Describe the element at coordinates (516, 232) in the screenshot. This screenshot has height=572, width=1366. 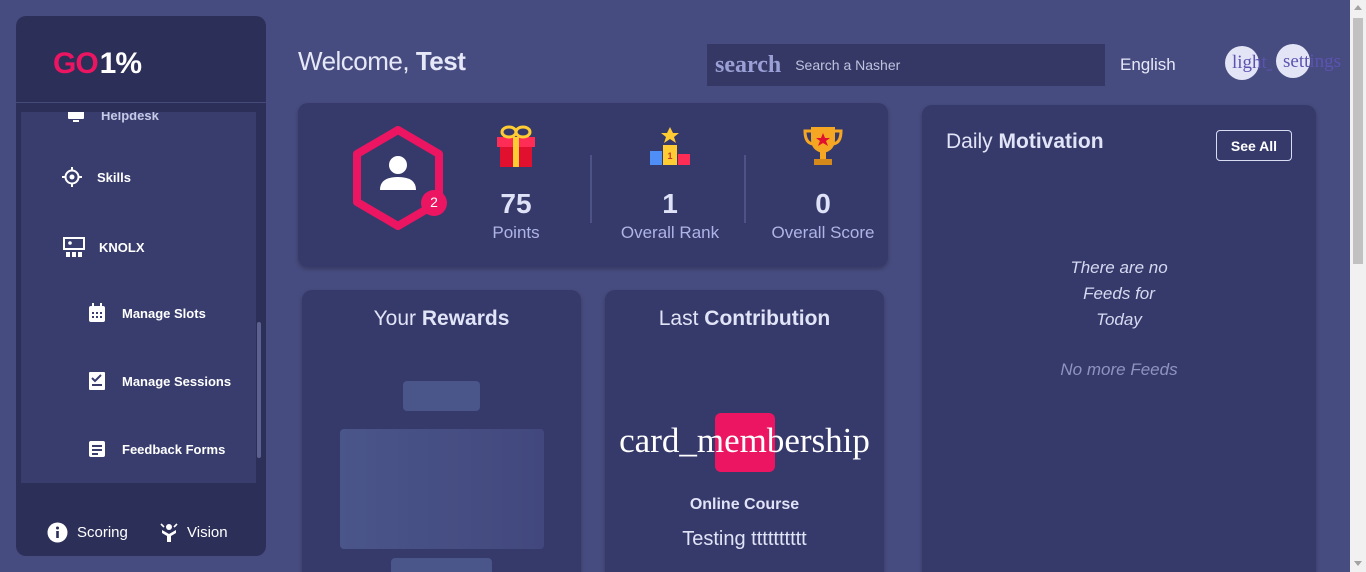
I see `points-label: Points` at that location.